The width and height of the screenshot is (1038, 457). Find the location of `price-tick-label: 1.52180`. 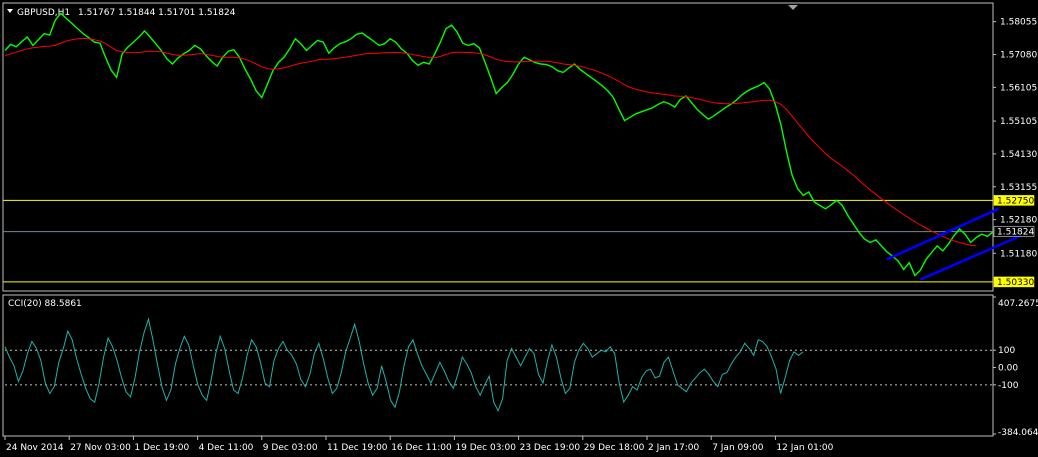

price-tick-label: 1.52180 is located at coordinates (1018, 221).